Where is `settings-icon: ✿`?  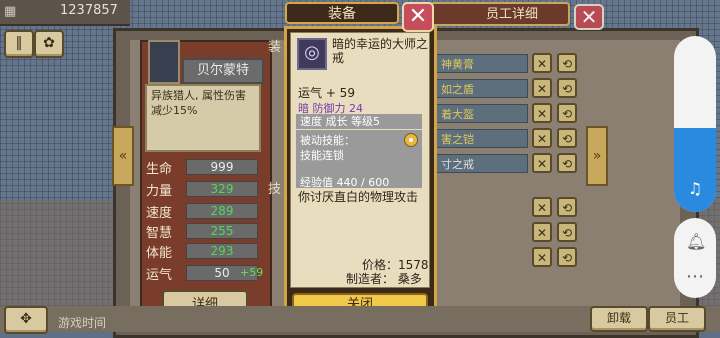 settings-icon: ✿ is located at coordinates (49, 43).